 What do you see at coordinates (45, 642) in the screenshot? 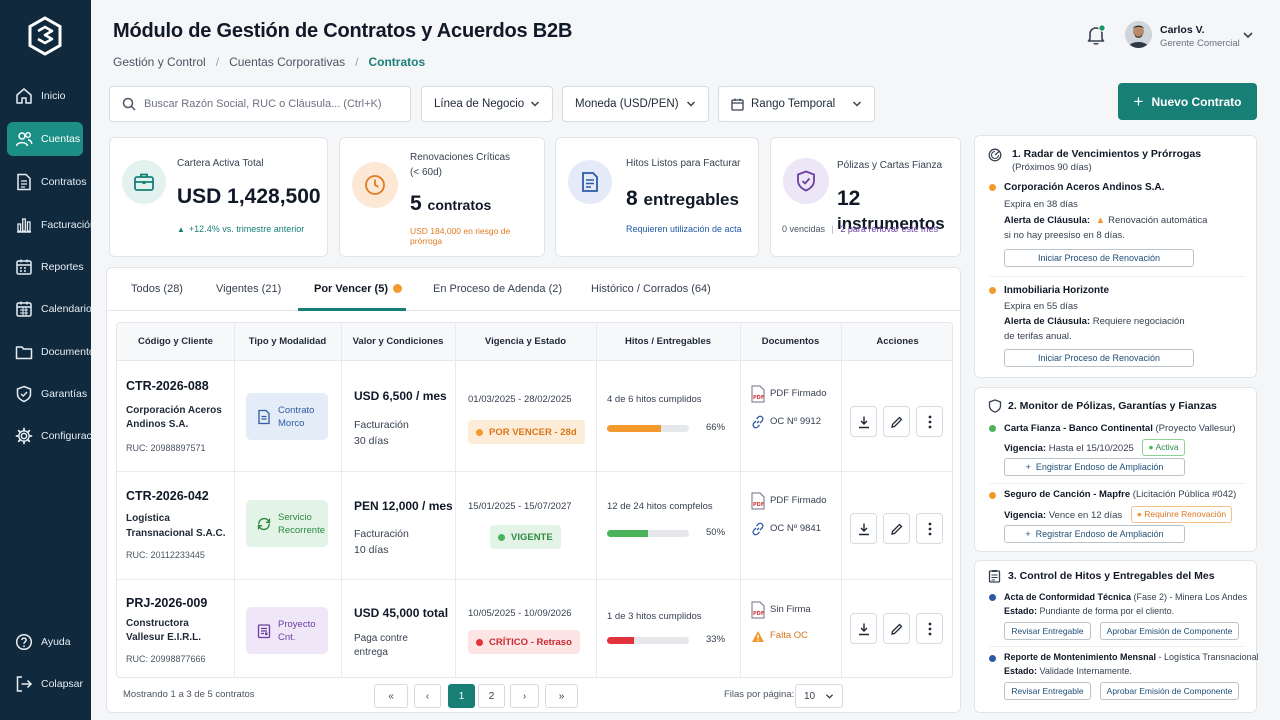
I see `nav-item-ayuda: Ayuda` at bounding box center [45, 642].